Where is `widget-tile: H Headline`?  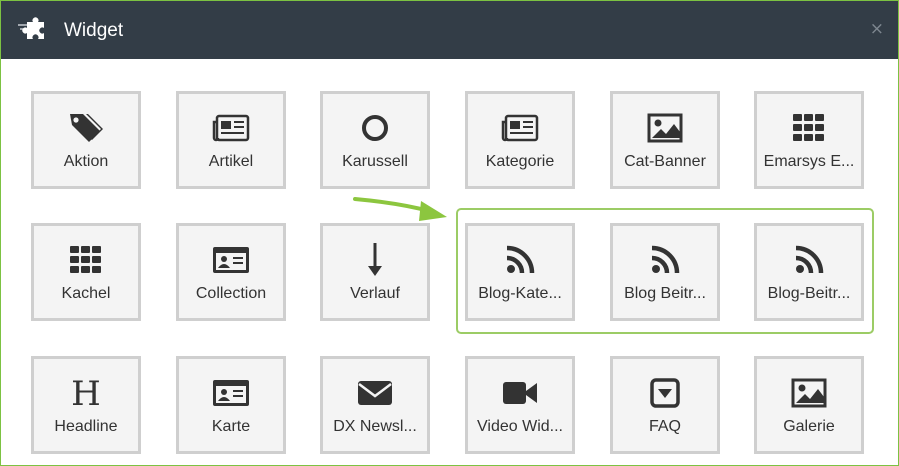
widget-tile: H Headline is located at coordinates (86, 405).